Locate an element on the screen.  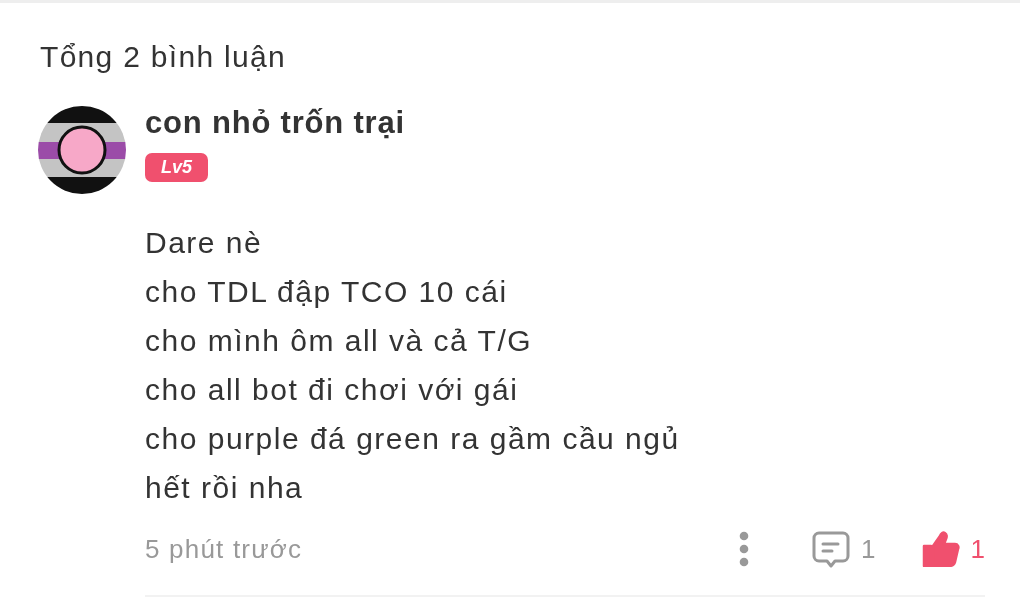
comment-text-line: hết rồi nha is located at coordinates (224, 488).